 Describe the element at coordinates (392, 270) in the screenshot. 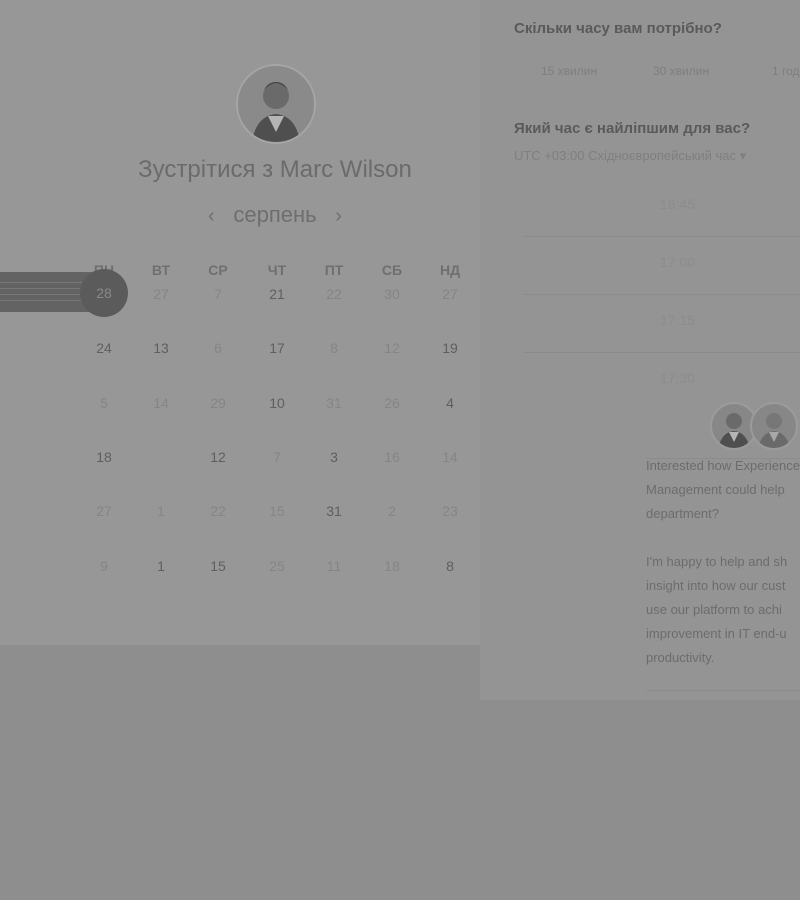

I see `weekday-sat: СБ` at that location.